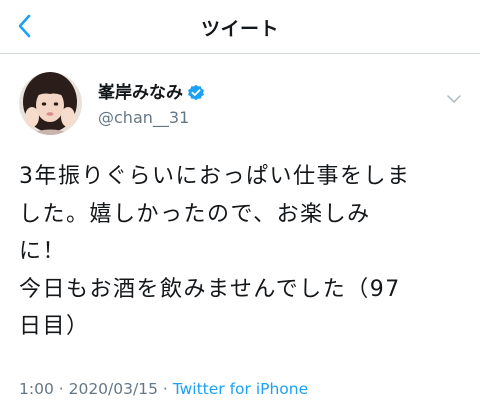 This screenshot has height=417, width=480. What do you see at coordinates (215, 176) in the screenshot?
I see `tweet-text-line: 3年振りぐらいにおっぱい仕事をしま` at bounding box center [215, 176].